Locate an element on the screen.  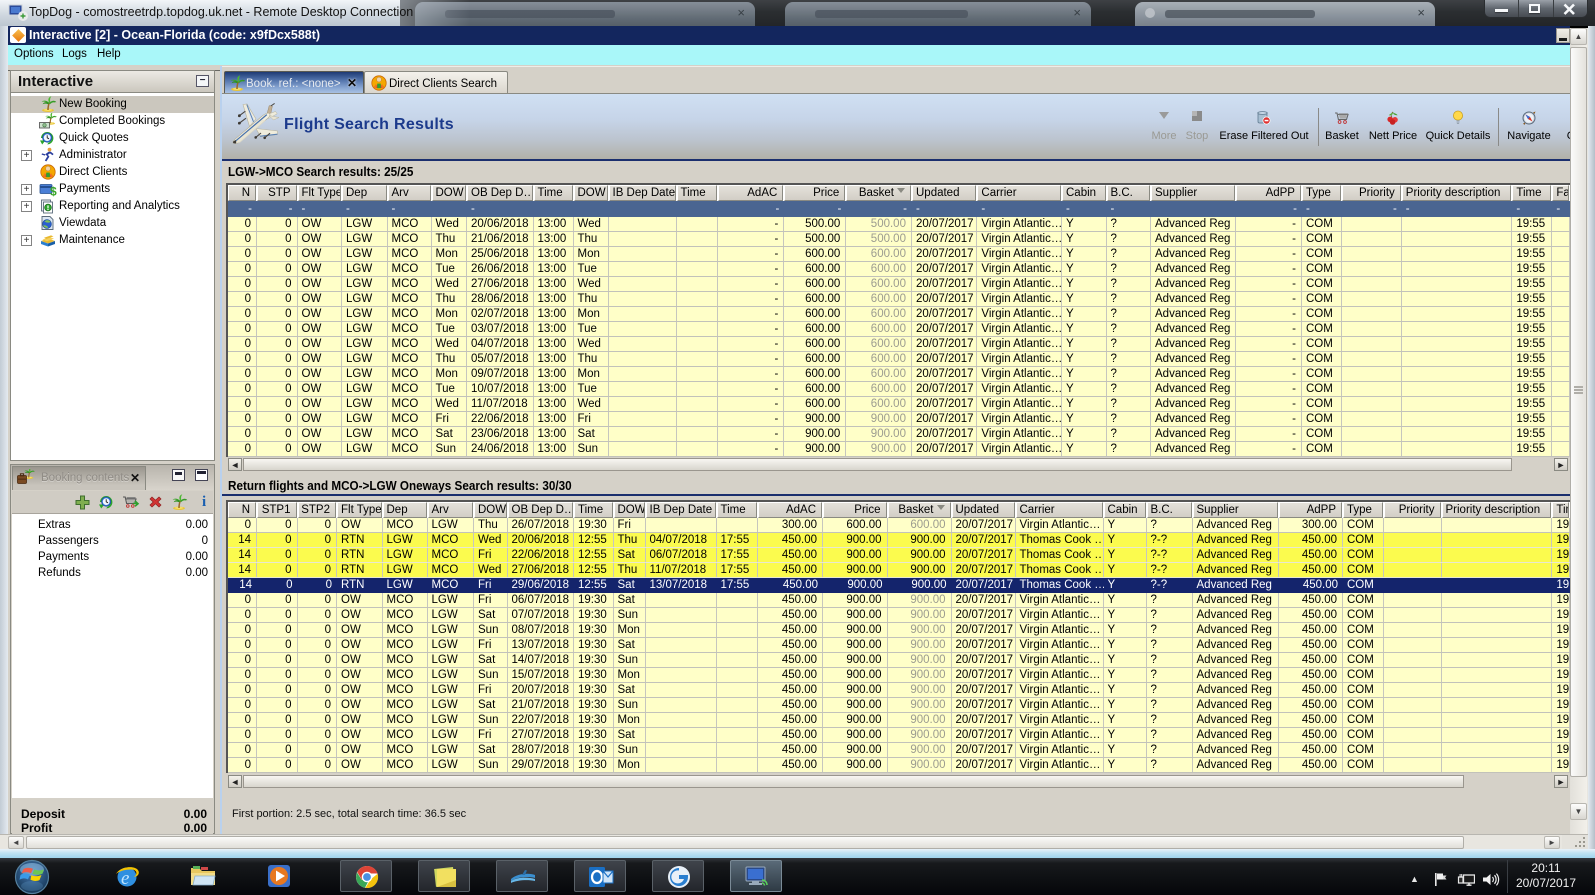
svg-text: e is located at coordinates (125, 878).